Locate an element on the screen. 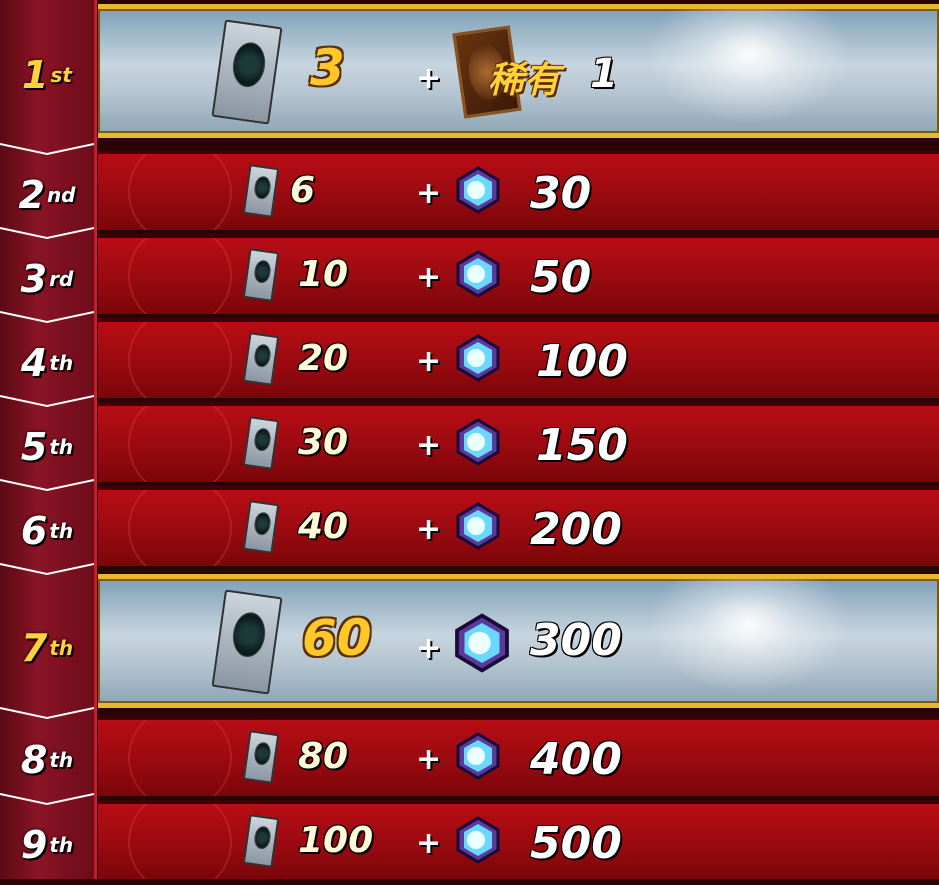 The image size is (939, 885). rank-label-2: 2nd is located at coordinates (47, 195).